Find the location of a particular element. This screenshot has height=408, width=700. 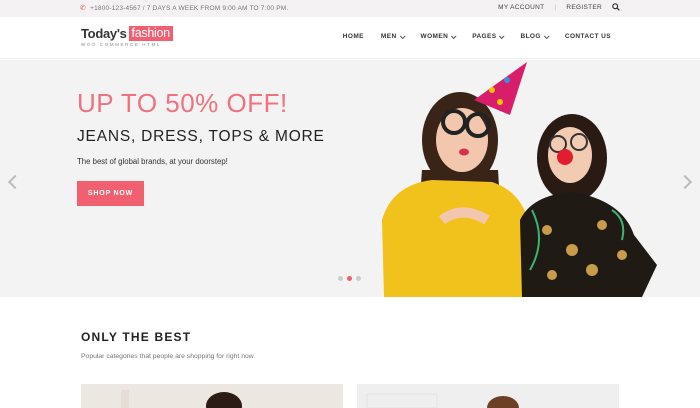

phone-icon: ✆ is located at coordinates (83, 8).